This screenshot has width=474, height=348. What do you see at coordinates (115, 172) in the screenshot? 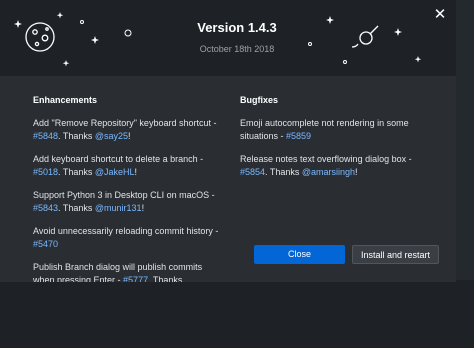
I see `contributor-link: @JakeHL` at bounding box center [115, 172].